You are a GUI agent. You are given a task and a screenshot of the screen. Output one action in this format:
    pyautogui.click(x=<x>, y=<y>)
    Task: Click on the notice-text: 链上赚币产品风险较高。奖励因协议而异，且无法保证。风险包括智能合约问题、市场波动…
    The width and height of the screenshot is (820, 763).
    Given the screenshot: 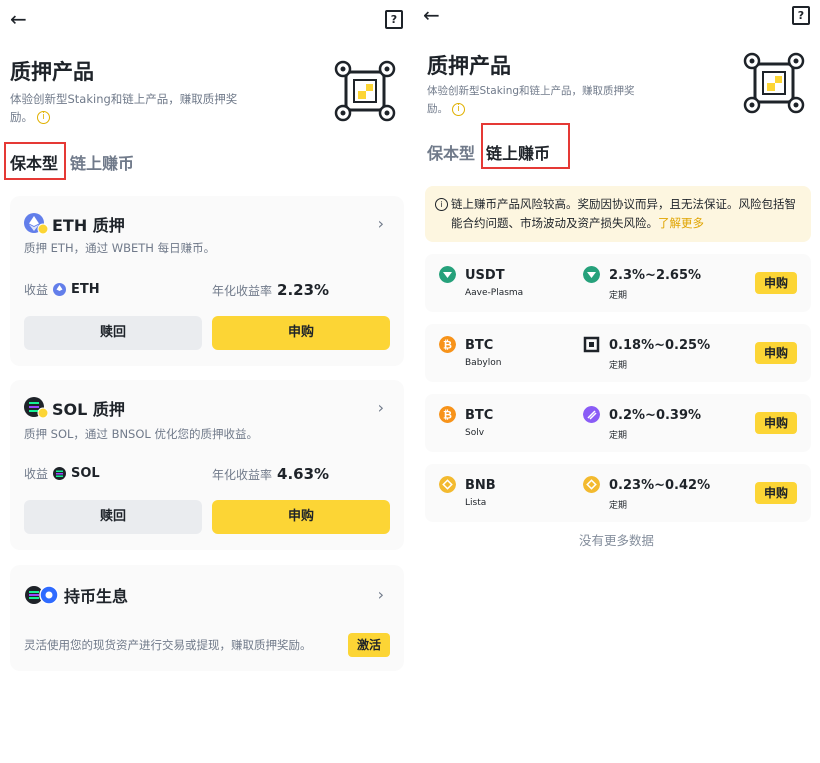 What is the action you would take?
    pyautogui.click(x=623, y=213)
    